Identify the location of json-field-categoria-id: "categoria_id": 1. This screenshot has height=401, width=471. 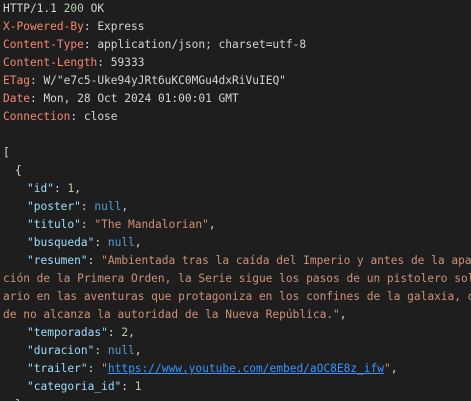
(84, 386).